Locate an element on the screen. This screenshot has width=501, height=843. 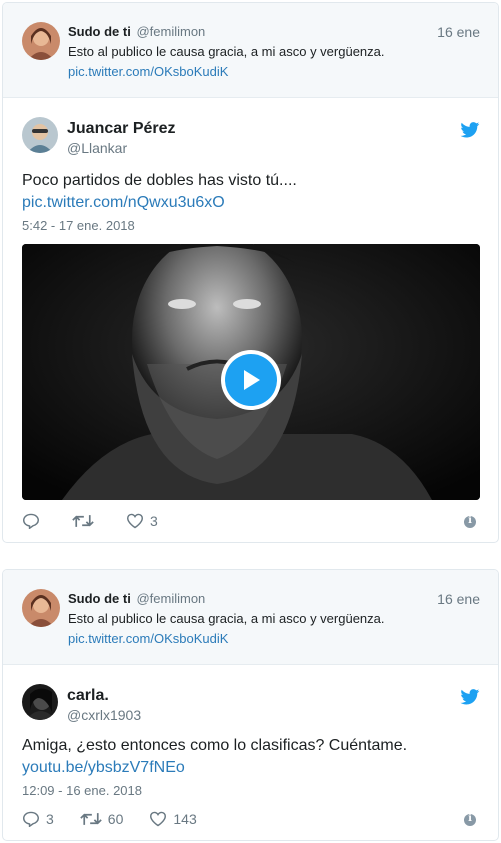
tweet-actions: 3 is located at coordinates (103, 521).